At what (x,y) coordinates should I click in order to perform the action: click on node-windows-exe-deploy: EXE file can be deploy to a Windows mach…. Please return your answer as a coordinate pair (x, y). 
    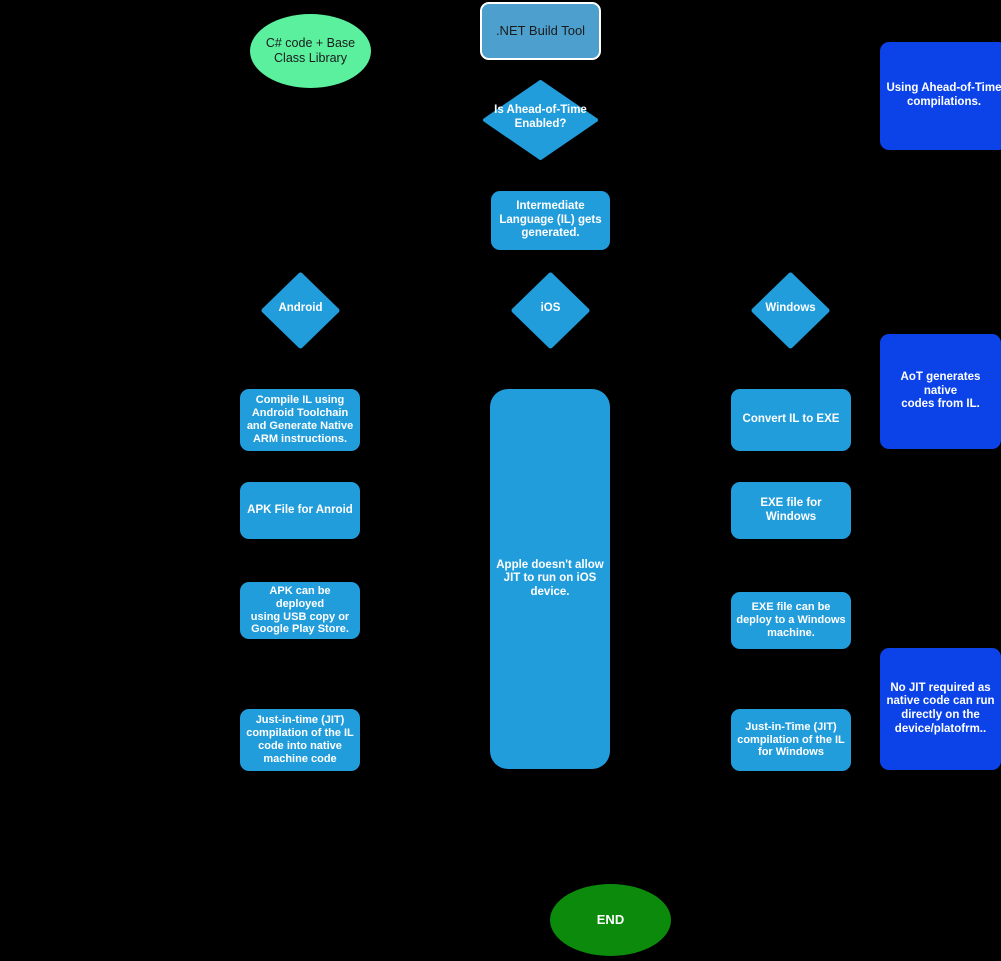
    Looking at the image, I should click on (791, 620).